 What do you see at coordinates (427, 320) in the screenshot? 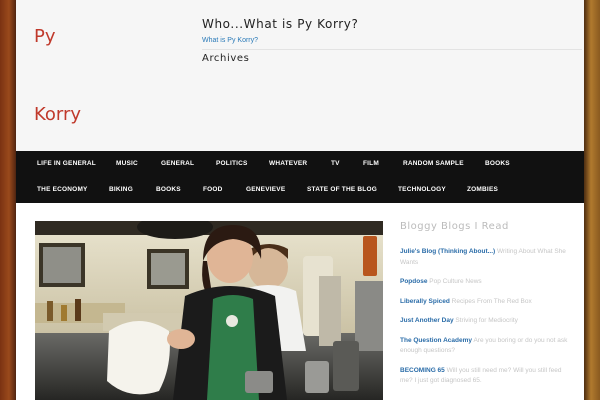
I see `blogroll-link: Just Another Day` at bounding box center [427, 320].